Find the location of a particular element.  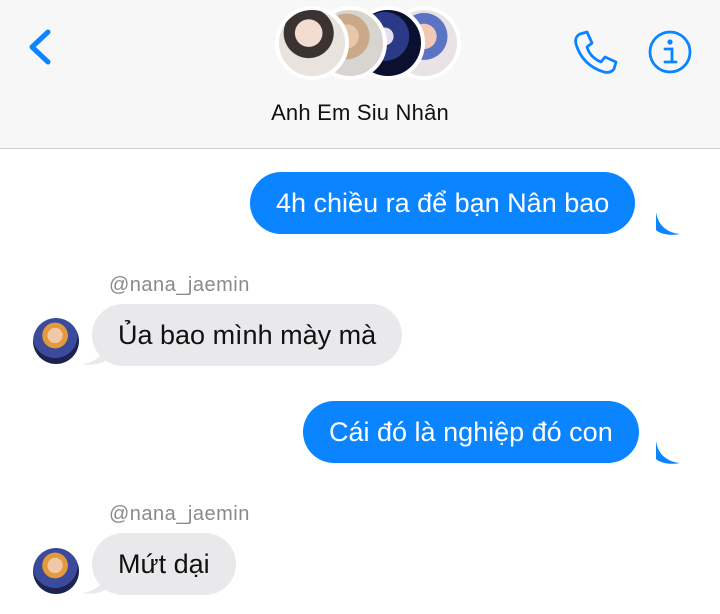

group-title: Anh Em Siu Nhân is located at coordinates (360, 113).